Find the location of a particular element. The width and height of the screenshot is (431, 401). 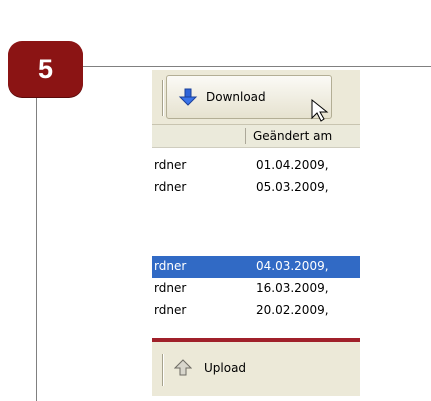

upload-button: Upload is located at coordinates (210, 368).